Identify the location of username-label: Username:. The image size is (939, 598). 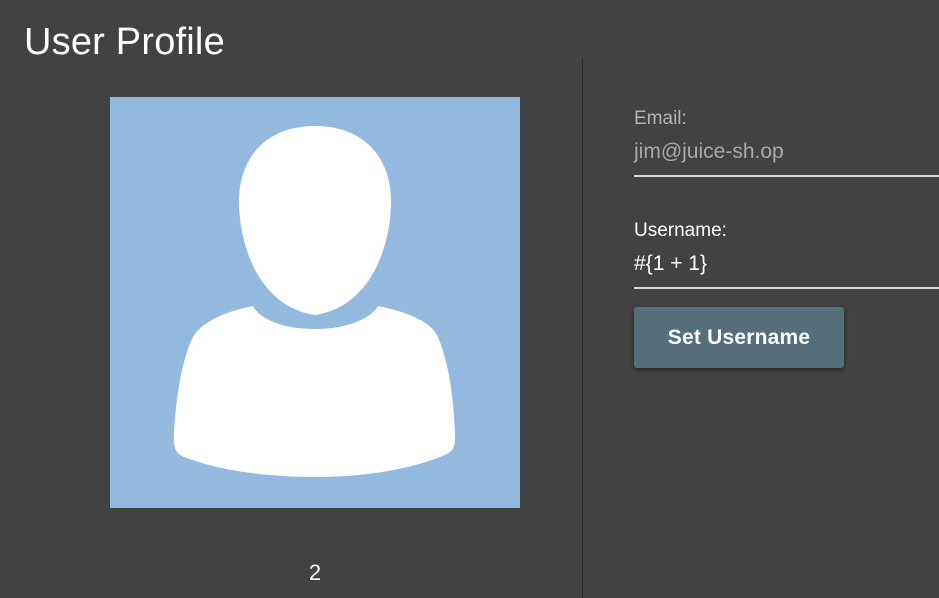
(680, 230).